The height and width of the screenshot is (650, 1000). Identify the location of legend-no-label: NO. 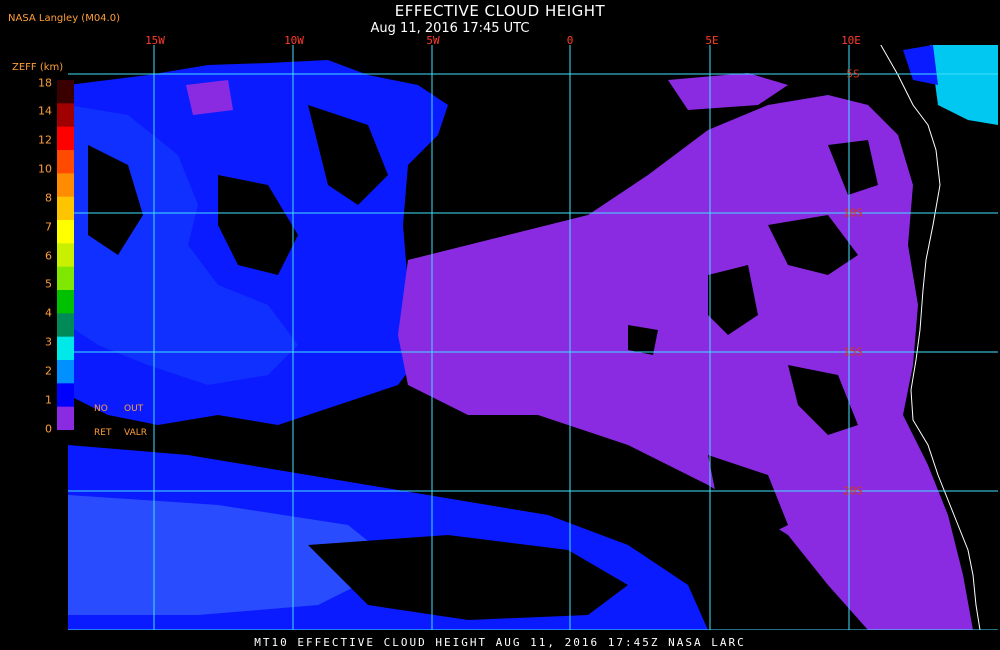
(101, 409).